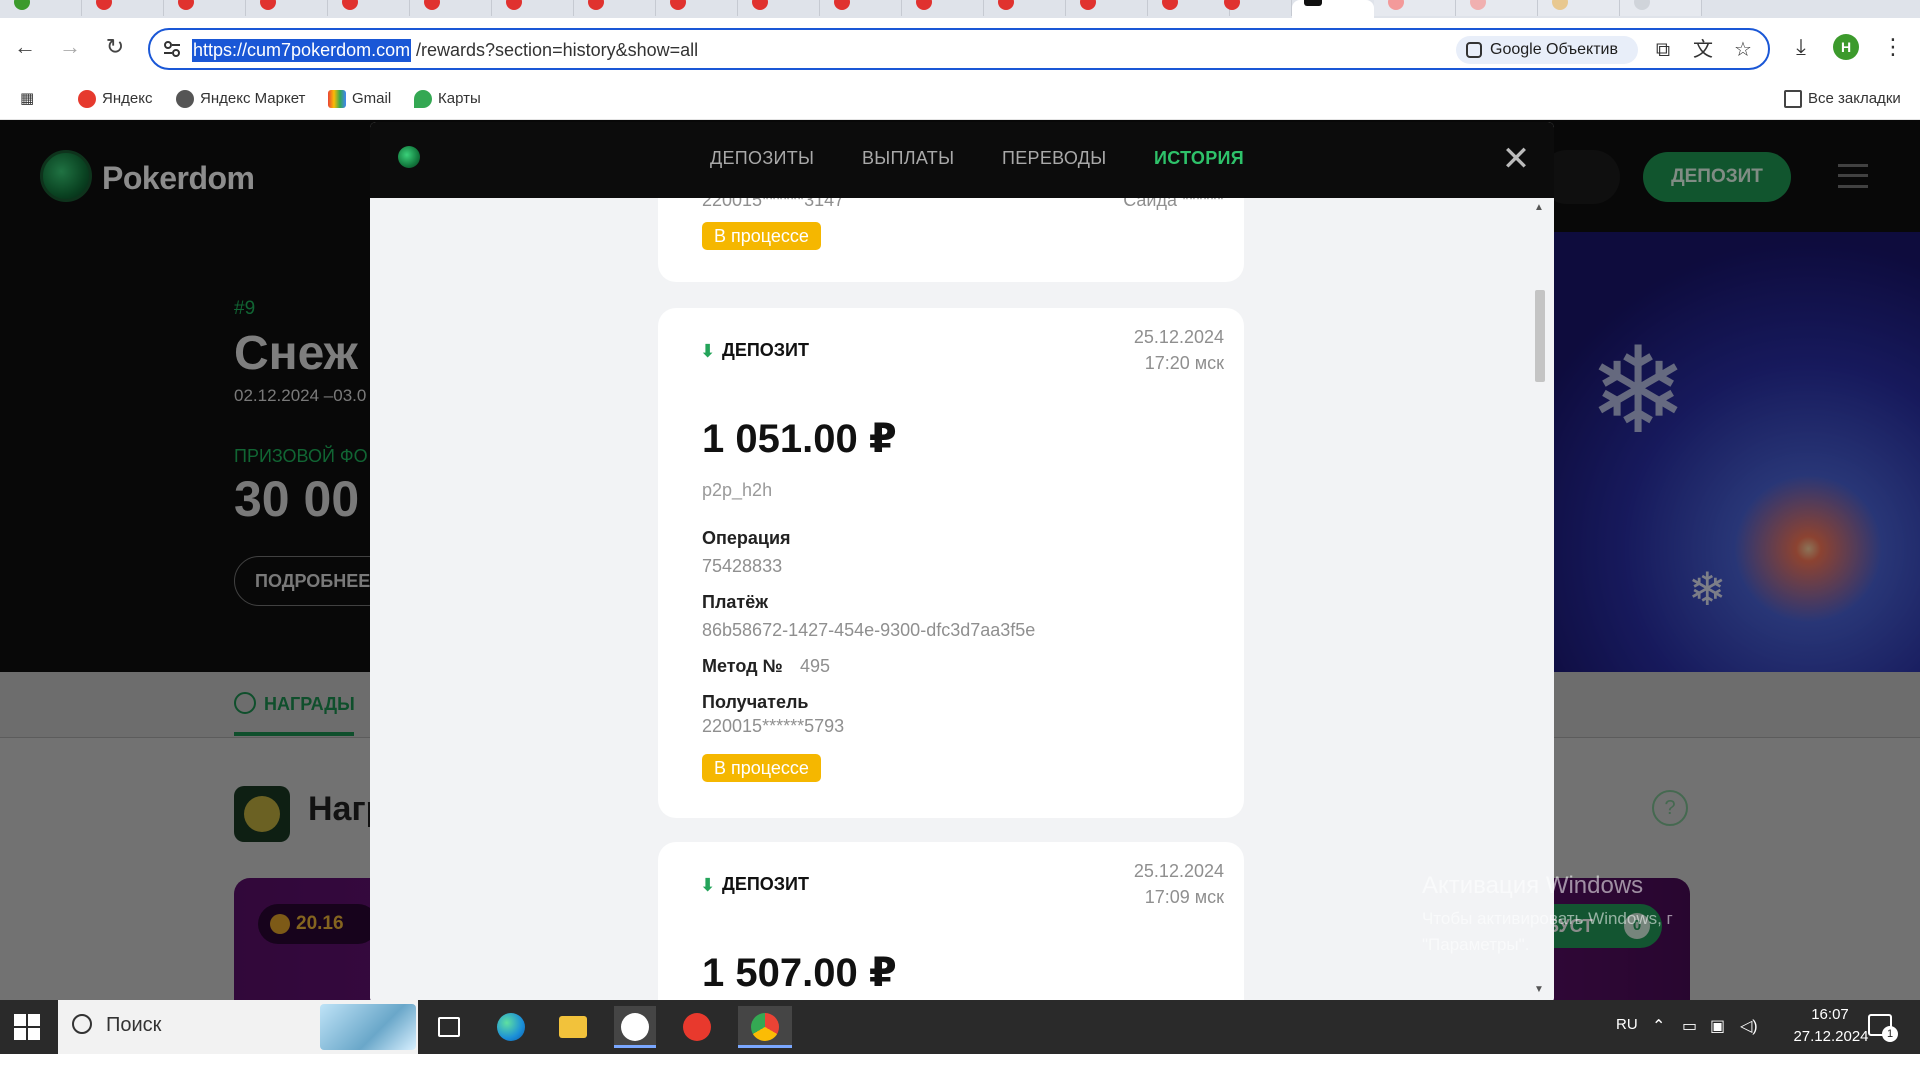 This screenshot has height=1080, width=1920. What do you see at coordinates (253, 98) in the screenshot?
I see `bookmark-label: Яндекс Маркет` at bounding box center [253, 98].